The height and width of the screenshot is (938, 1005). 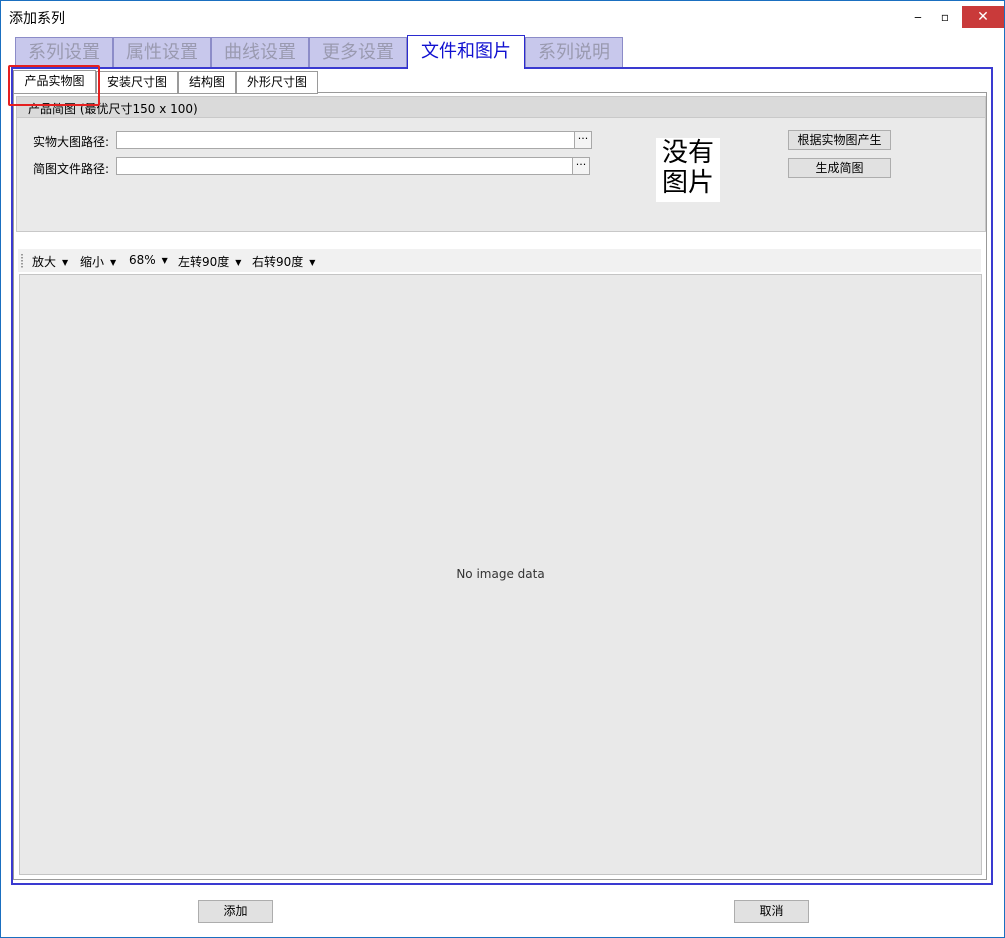 What do you see at coordinates (839, 168) in the screenshot?
I see `generate-thumbnail-button: 生成简图` at bounding box center [839, 168].